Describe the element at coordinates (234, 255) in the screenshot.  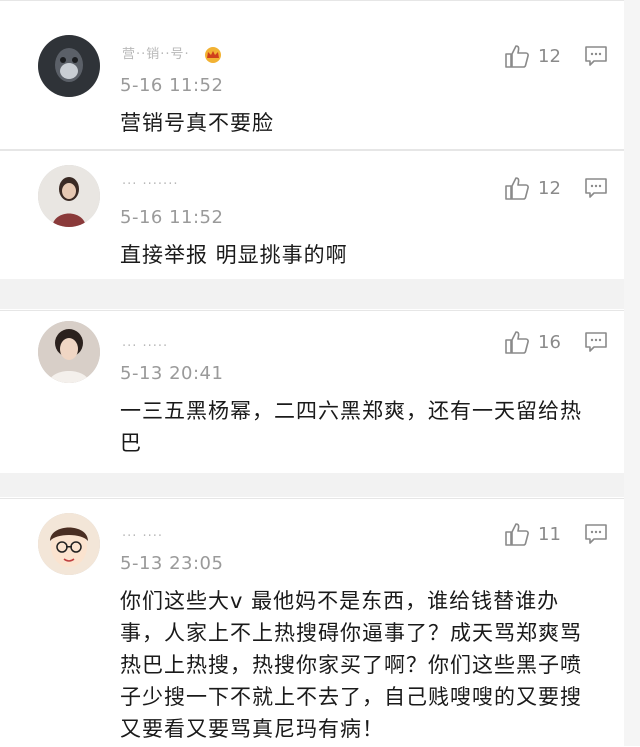
I see `comment-text: 直接举报 明显挑事的啊` at that location.